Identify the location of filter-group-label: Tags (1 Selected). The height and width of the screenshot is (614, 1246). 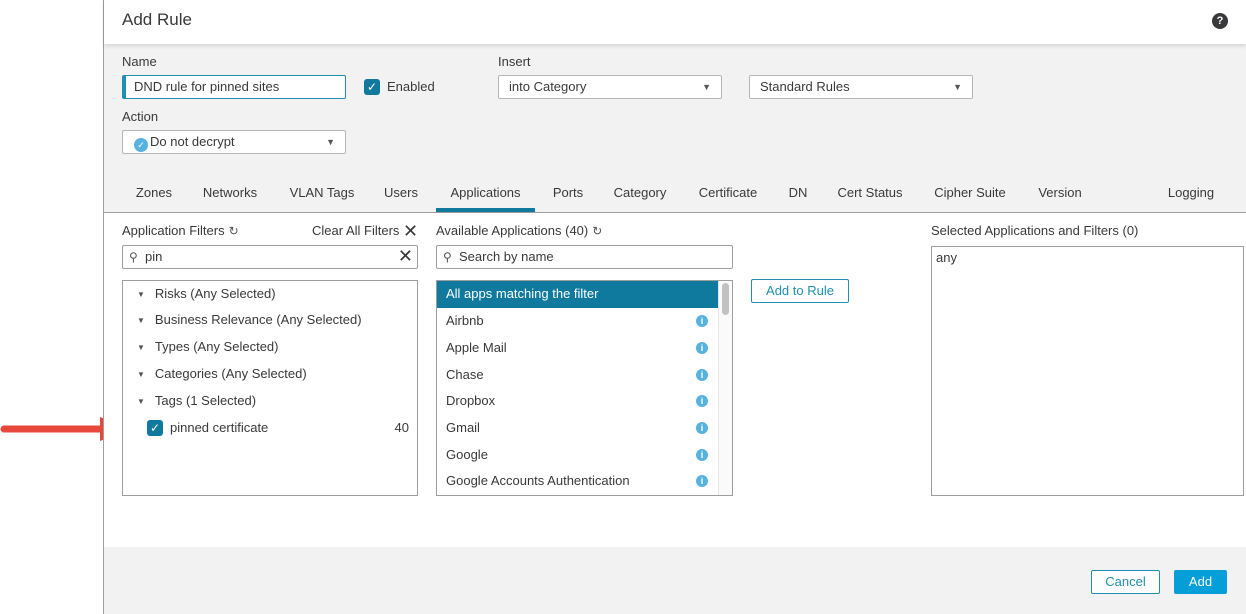
(205, 400).